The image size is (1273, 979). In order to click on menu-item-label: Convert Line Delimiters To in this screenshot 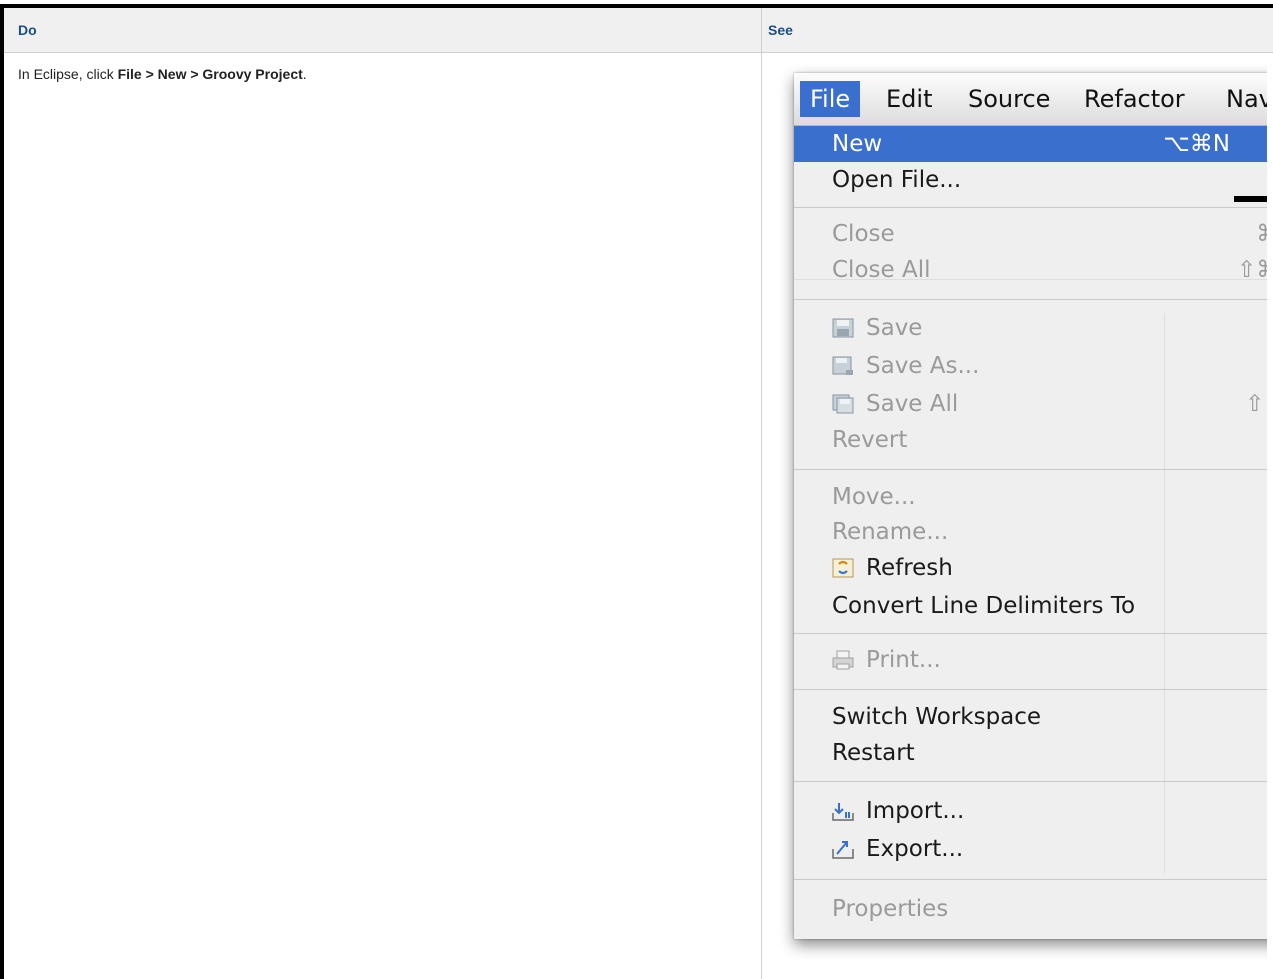, I will do `click(984, 606)`.